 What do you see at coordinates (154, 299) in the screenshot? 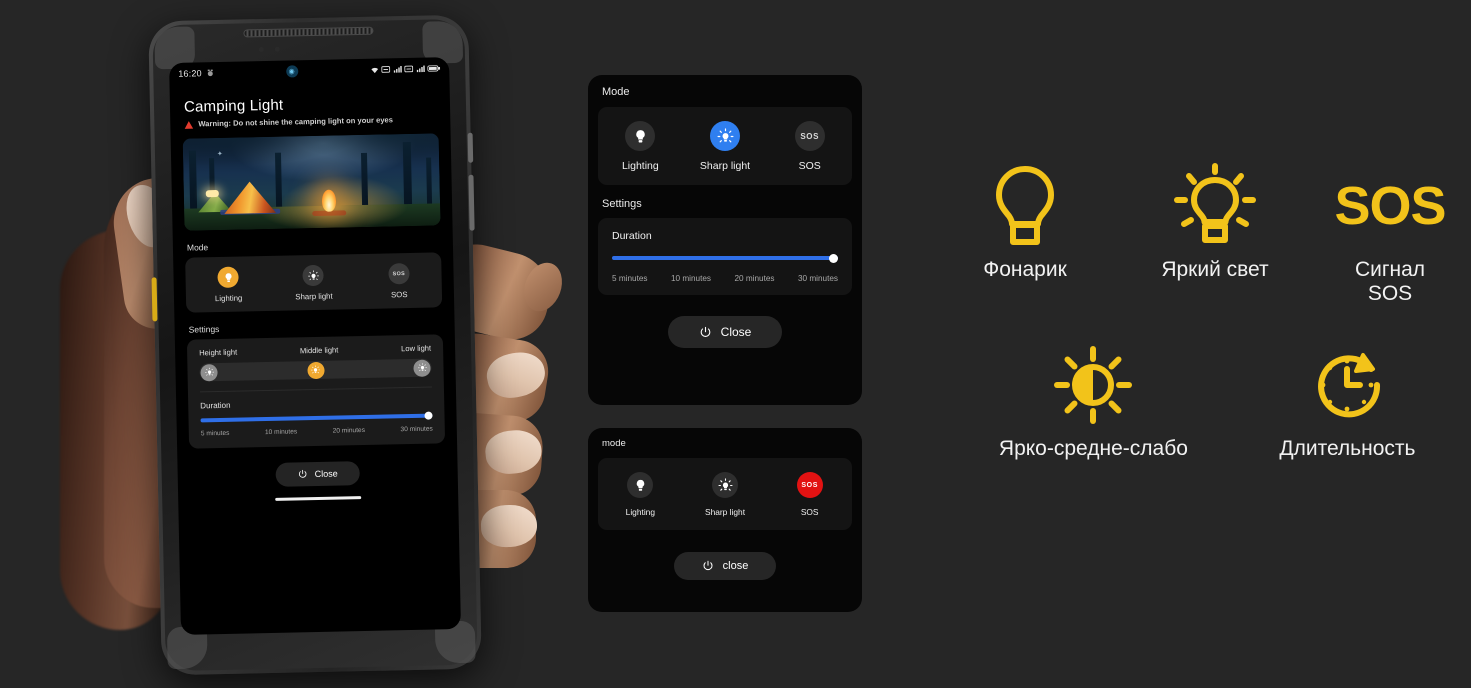
I see `custom-yellow-button` at bounding box center [154, 299].